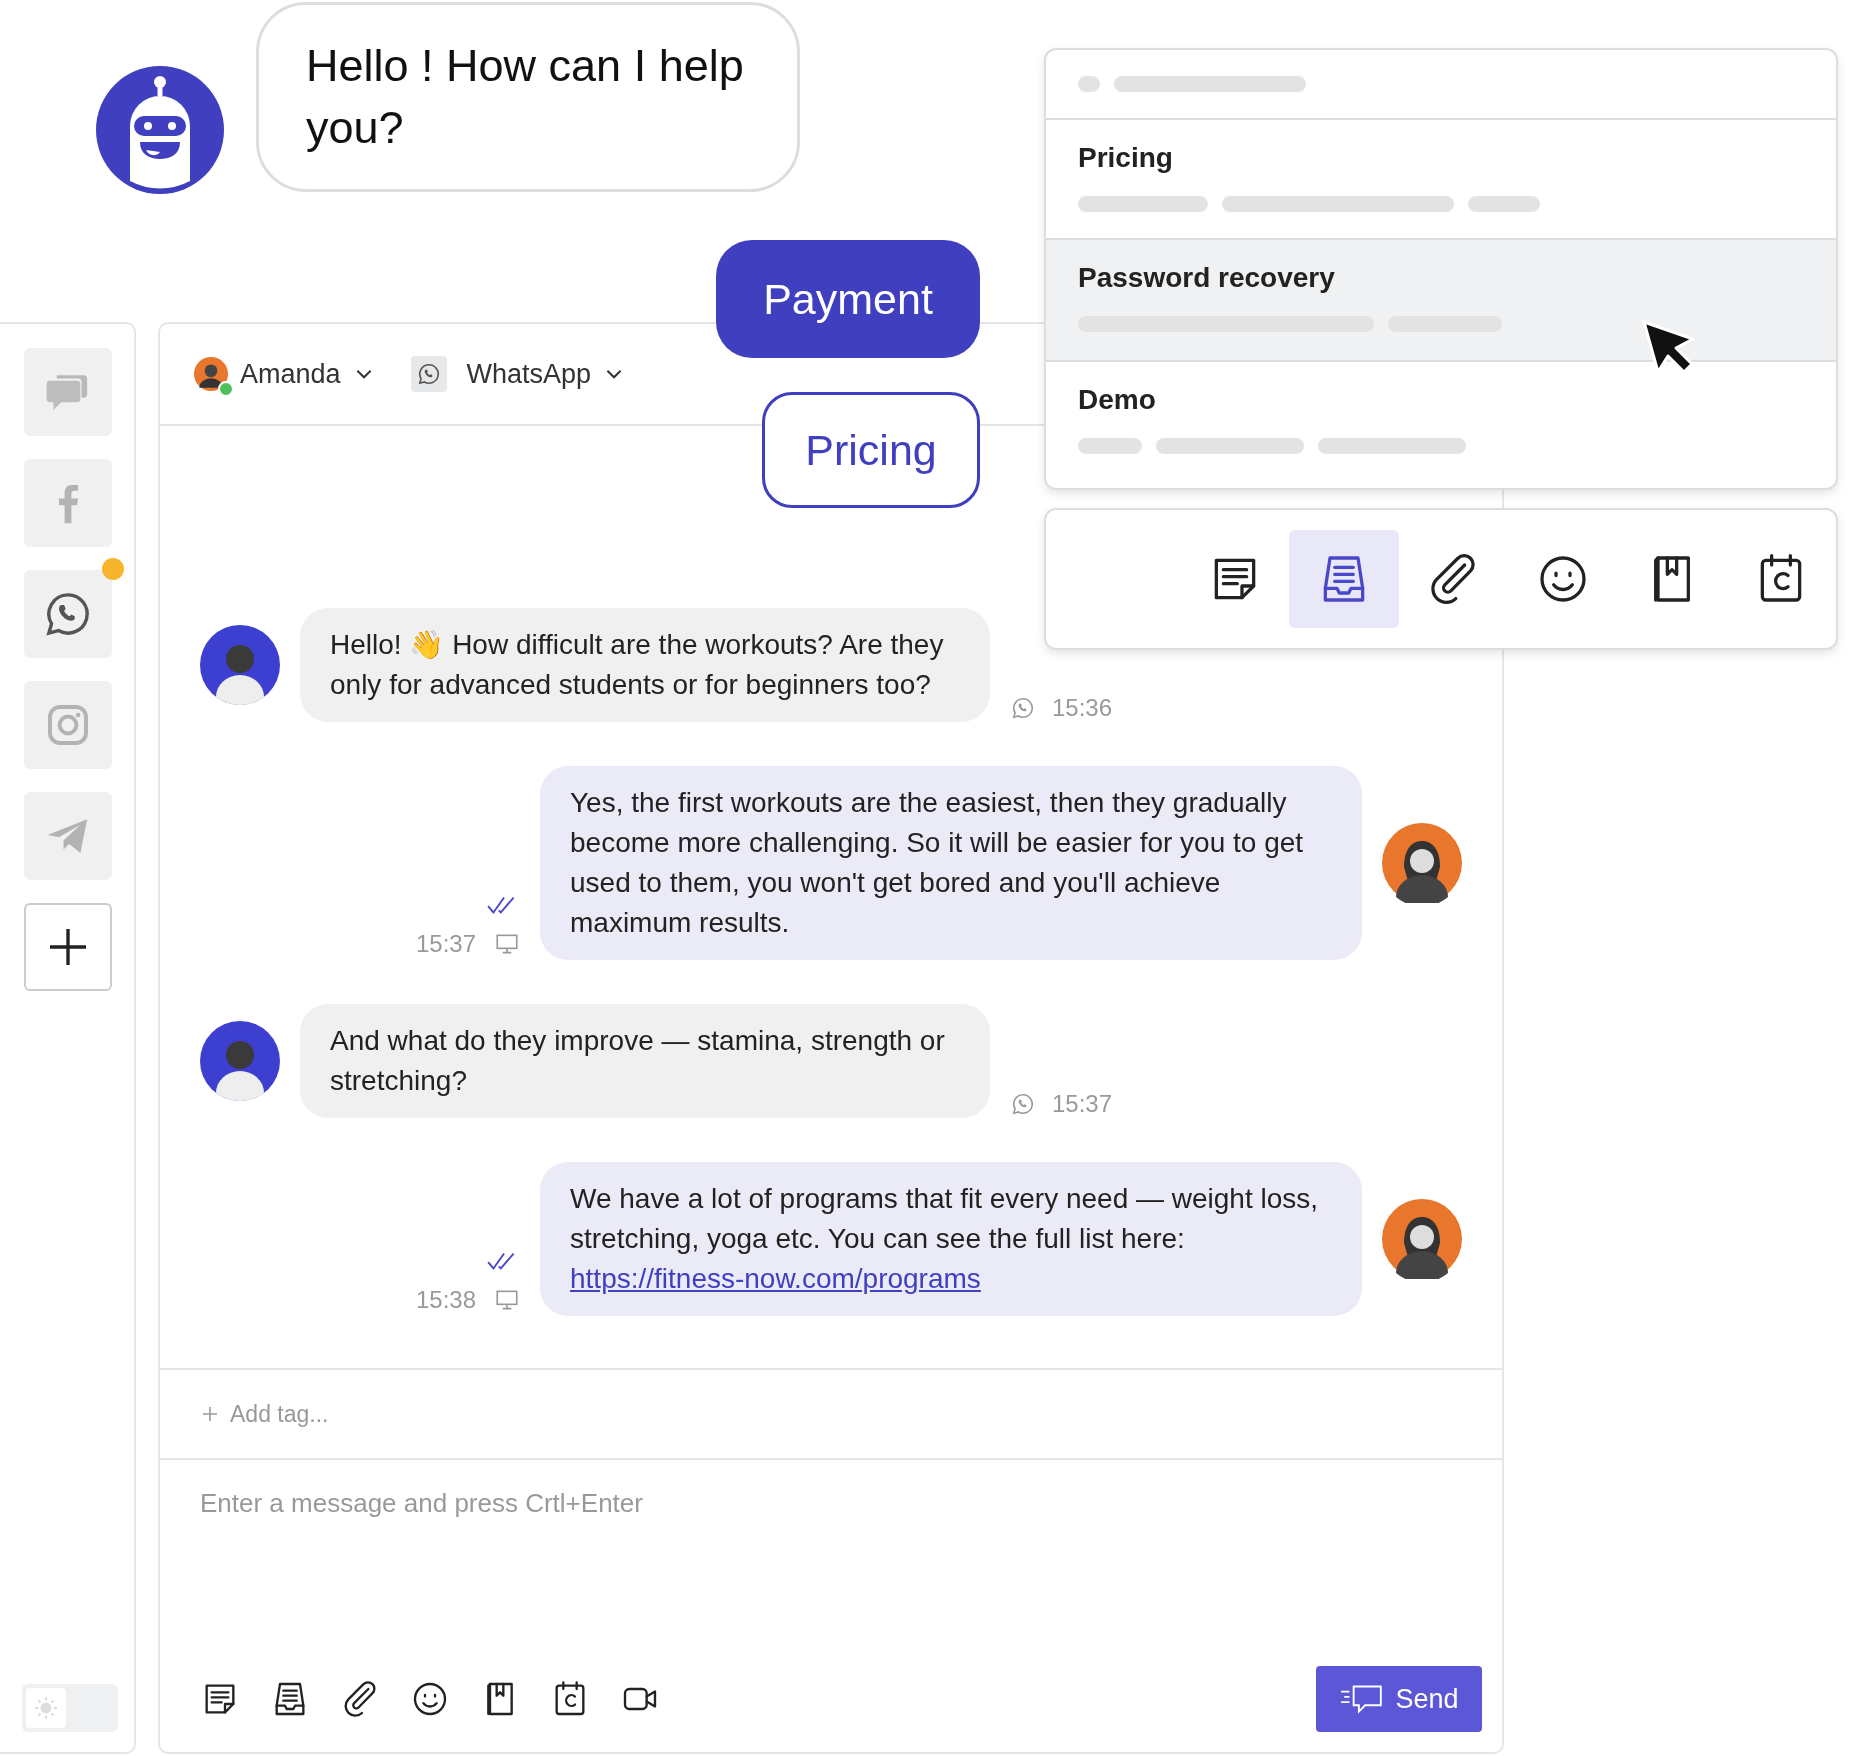 Image resolution: width=1860 pixels, height=1756 pixels. I want to click on message-text: Yes, the first workouts are the easiest, then they gradually become more challenging. So it will be easier for you to get used to them, you won't get bored and you'll achieve maximum results., so click(937, 862).